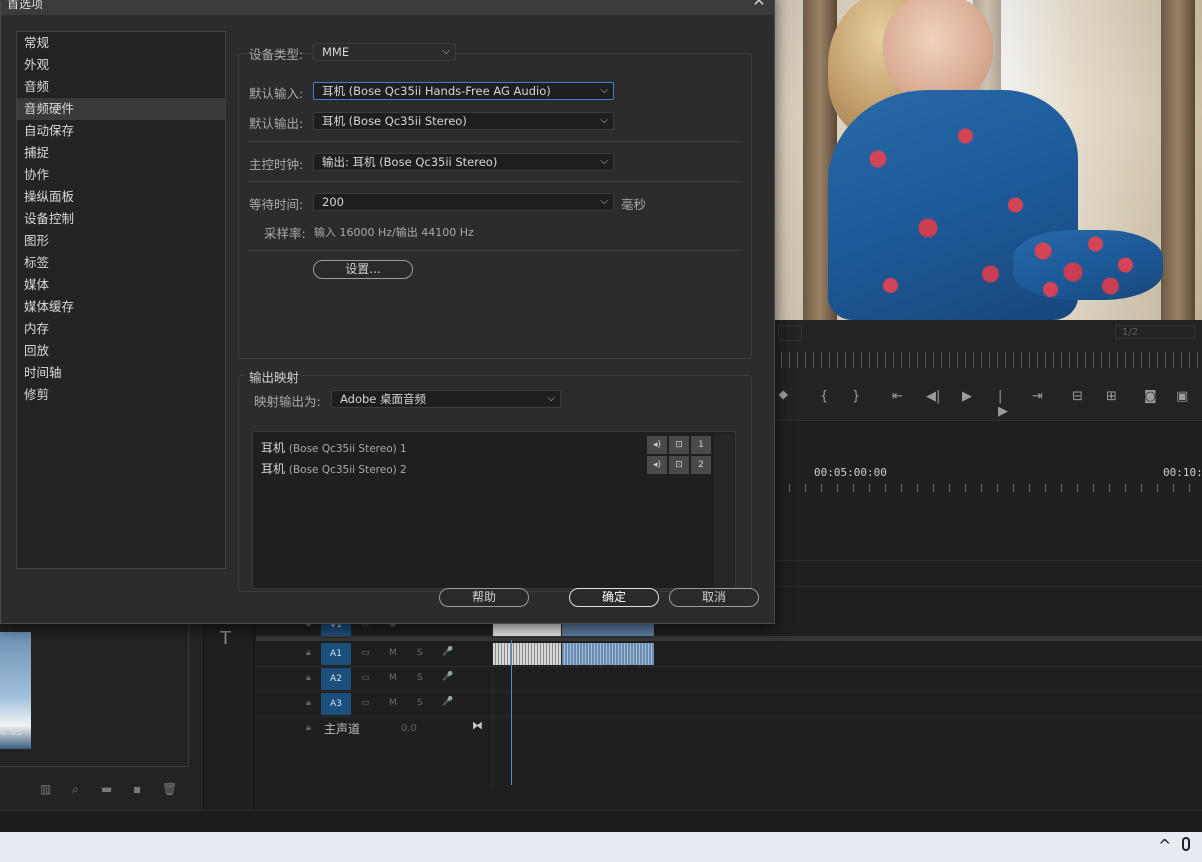 This screenshot has height=862, width=1202. I want to click on close-icon: ✕, so click(759, 4).